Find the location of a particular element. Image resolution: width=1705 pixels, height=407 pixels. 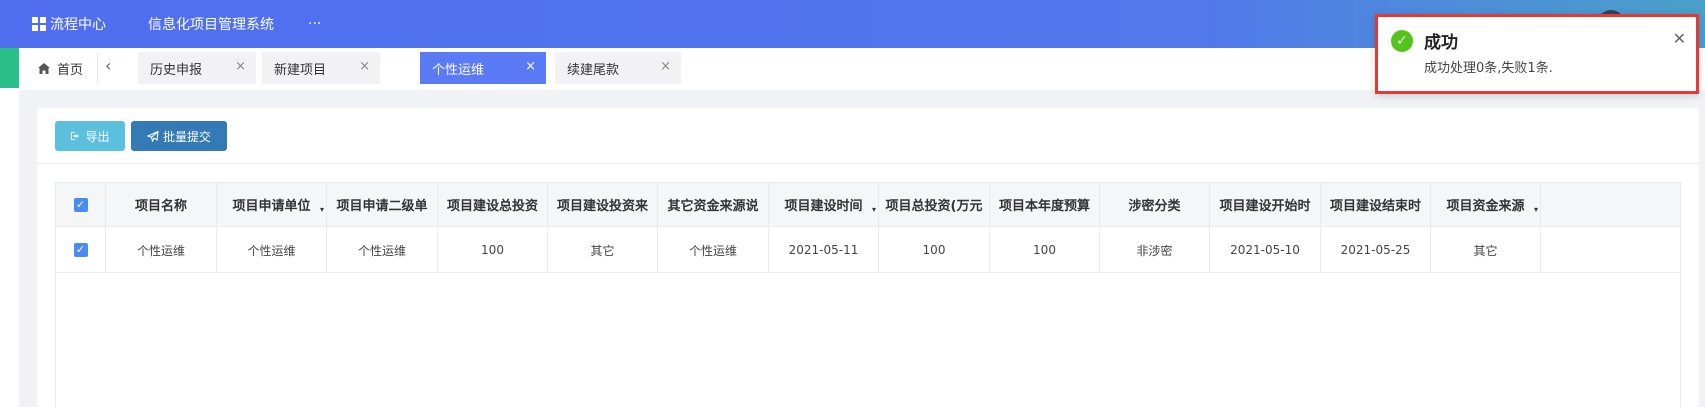

row-checkbox: ✓ is located at coordinates (80, 250).